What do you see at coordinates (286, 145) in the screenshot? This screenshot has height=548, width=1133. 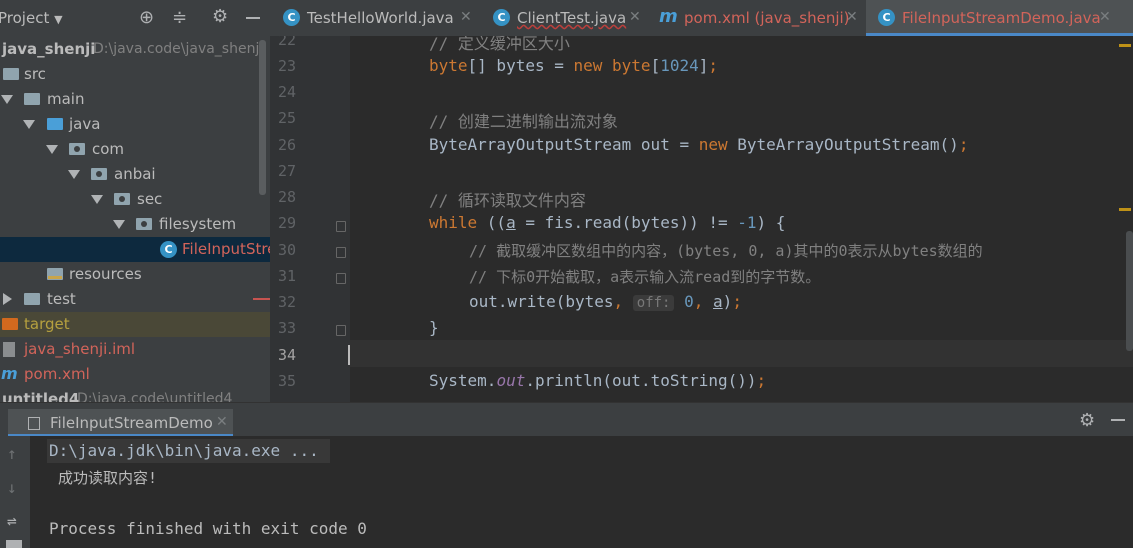 I see `line-number: 26` at bounding box center [286, 145].